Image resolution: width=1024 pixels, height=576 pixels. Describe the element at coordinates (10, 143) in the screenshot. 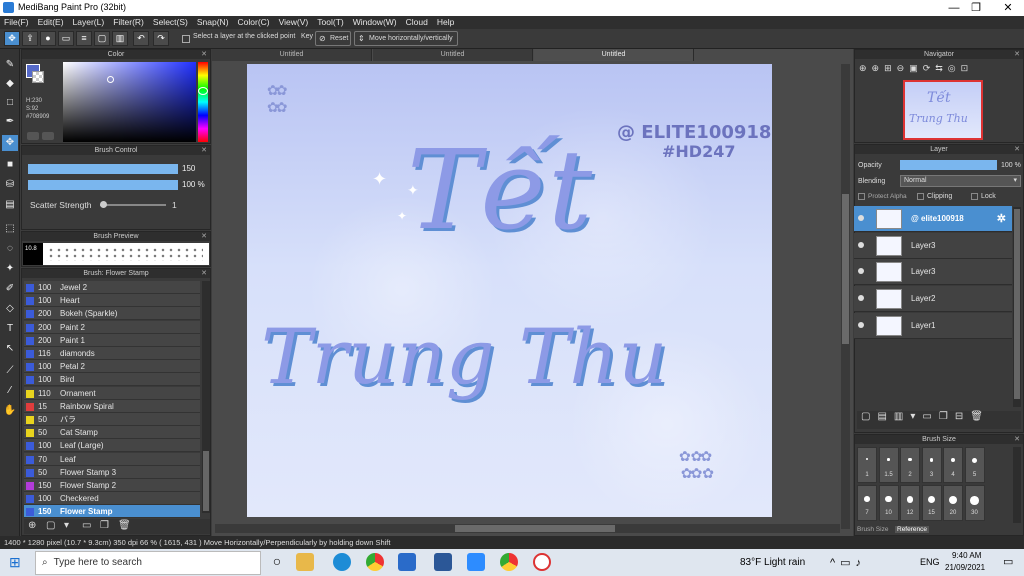

I see `move-tool-icon: ✥` at that location.